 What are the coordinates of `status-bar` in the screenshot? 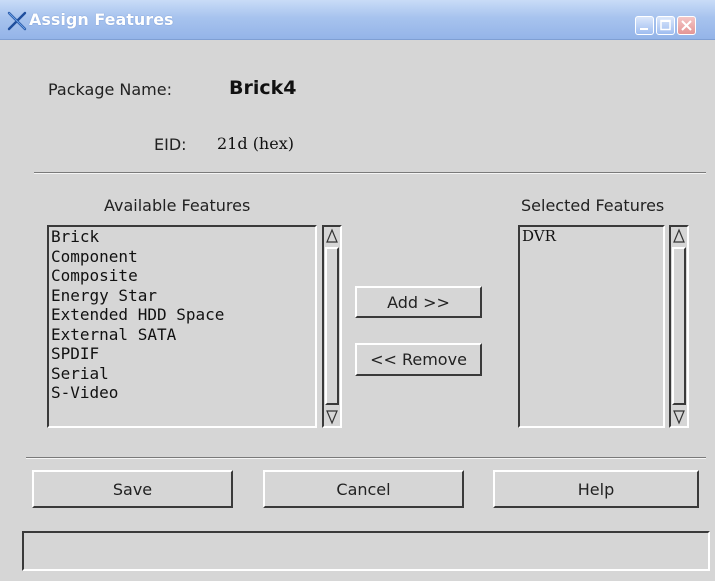 It's located at (366, 551).